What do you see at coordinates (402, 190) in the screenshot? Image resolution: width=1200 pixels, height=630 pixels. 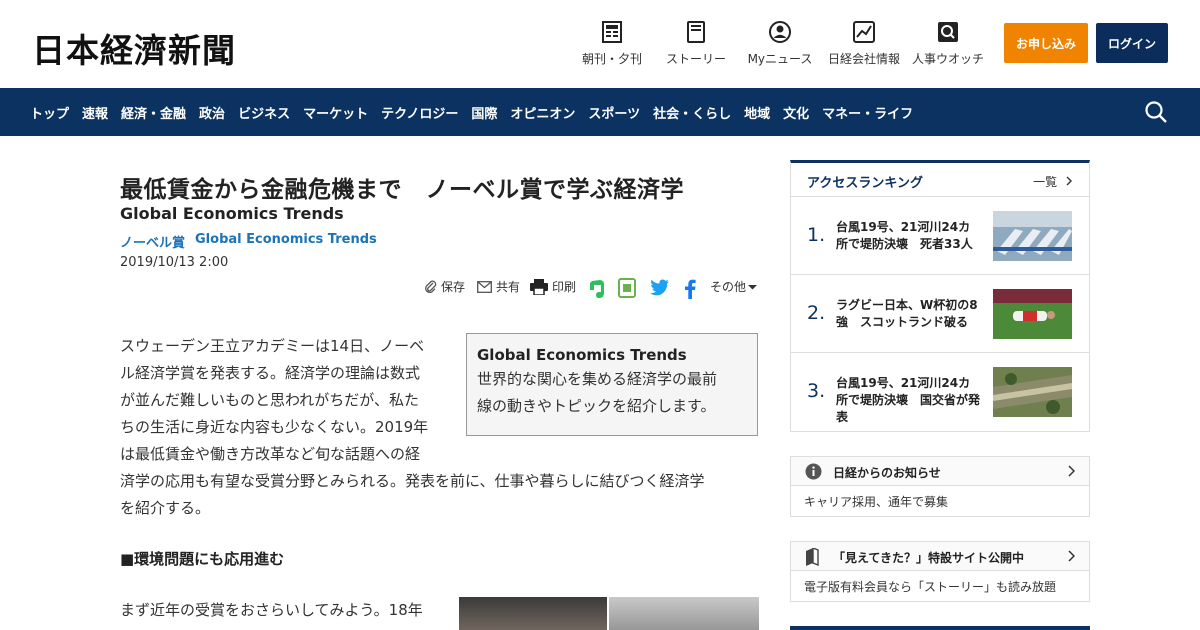 I see `article-title: 最低賃金から金融危機まで ノーベル賞で学ぶ経済学` at bounding box center [402, 190].